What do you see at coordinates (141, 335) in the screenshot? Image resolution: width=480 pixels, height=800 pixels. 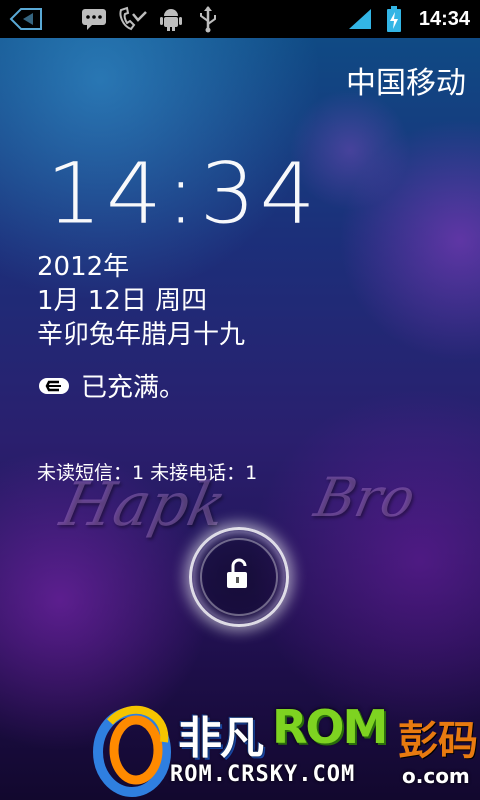 I see `date-lunar: 辛卯兔年腊月十九` at bounding box center [141, 335].